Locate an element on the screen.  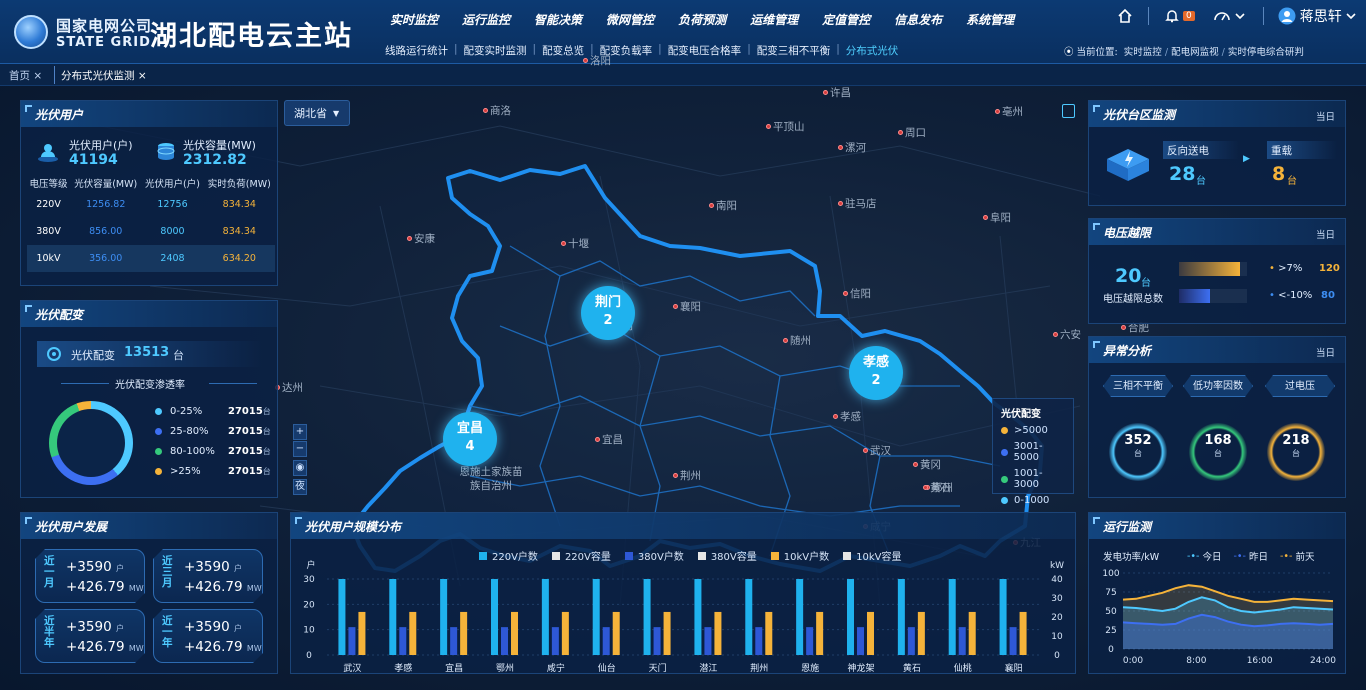
eye-view-icon: ◉ is located at coordinates (300, 468).